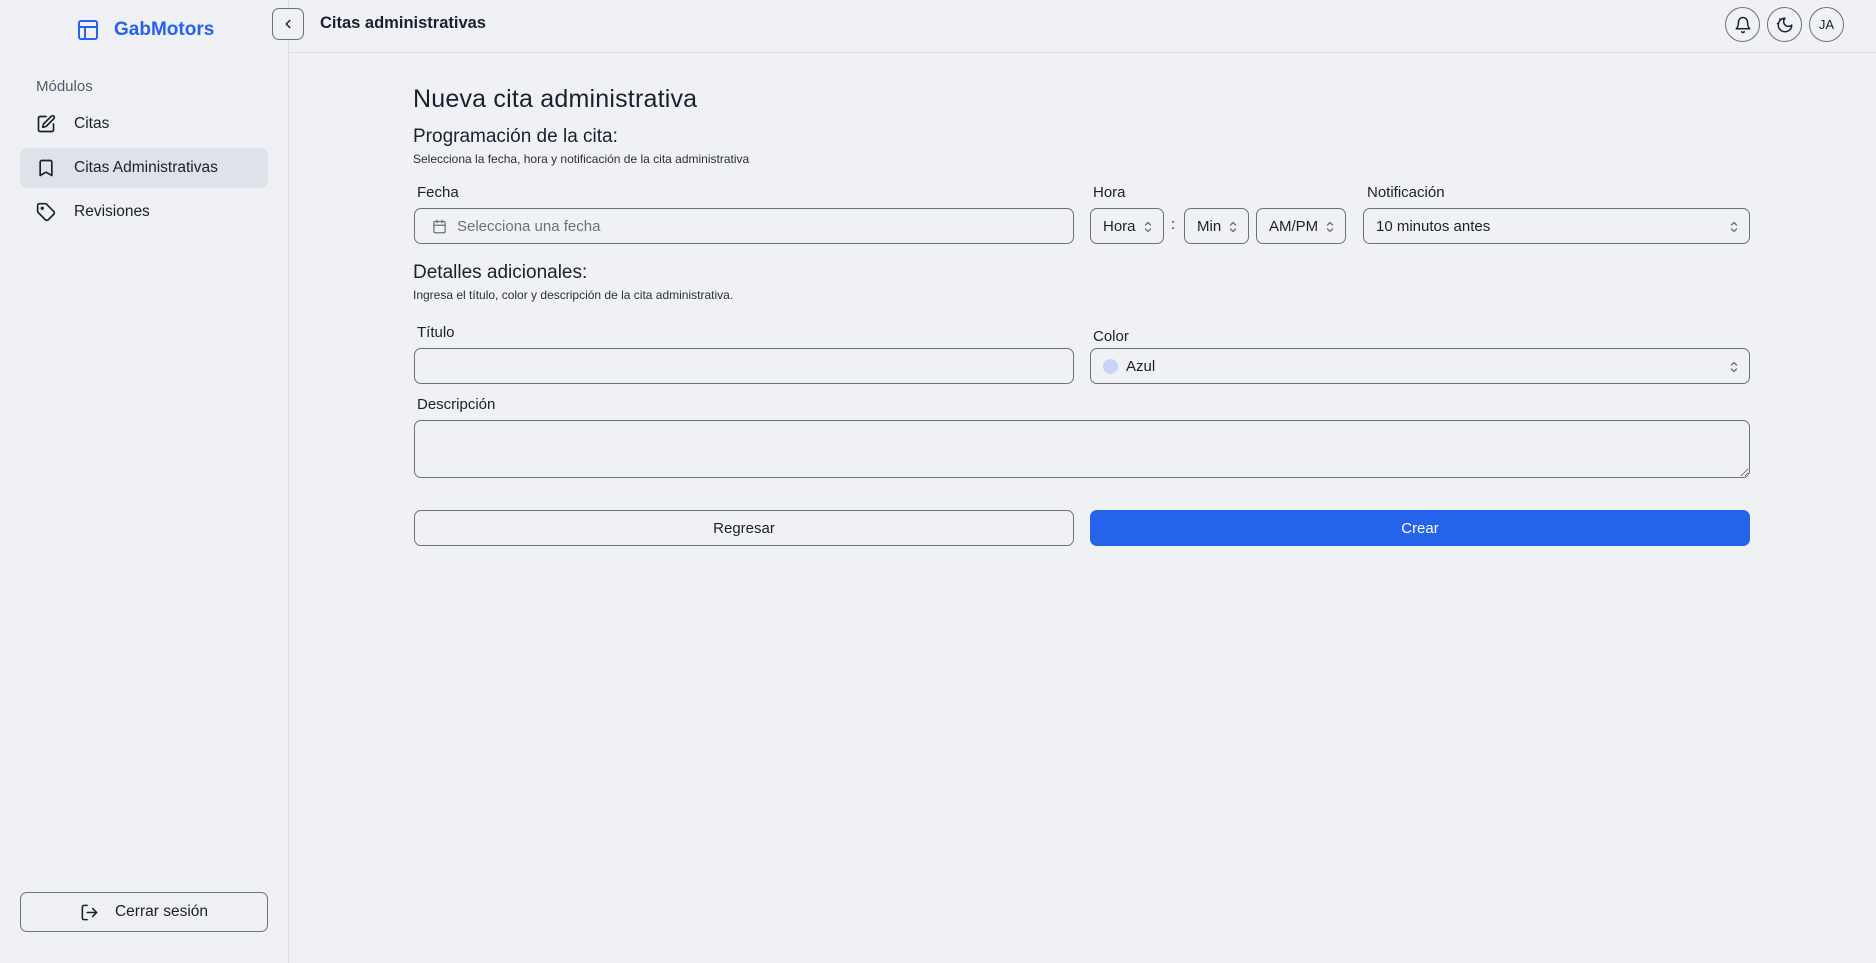 The image size is (1876, 963). Describe the element at coordinates (46, 168) in the screenshot. I see `bookmark-icon` at that location.